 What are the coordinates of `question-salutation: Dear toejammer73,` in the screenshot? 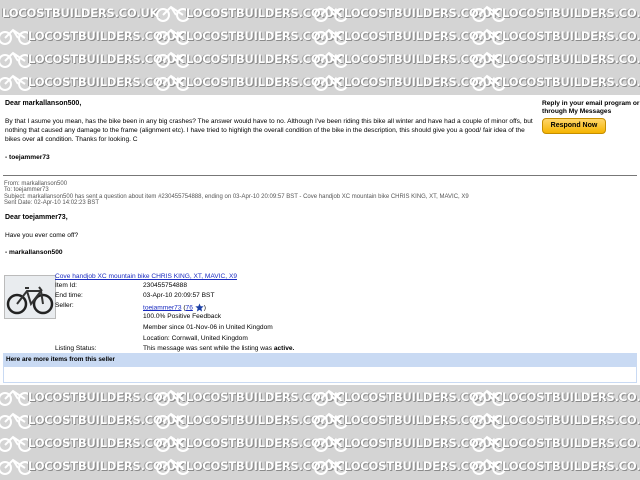 It's located at (36, 217).